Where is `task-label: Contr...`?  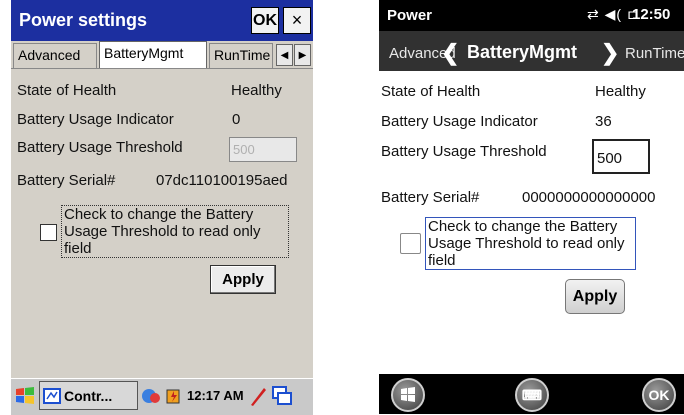 task-label: Contr... is located at coordinates (88, 395).